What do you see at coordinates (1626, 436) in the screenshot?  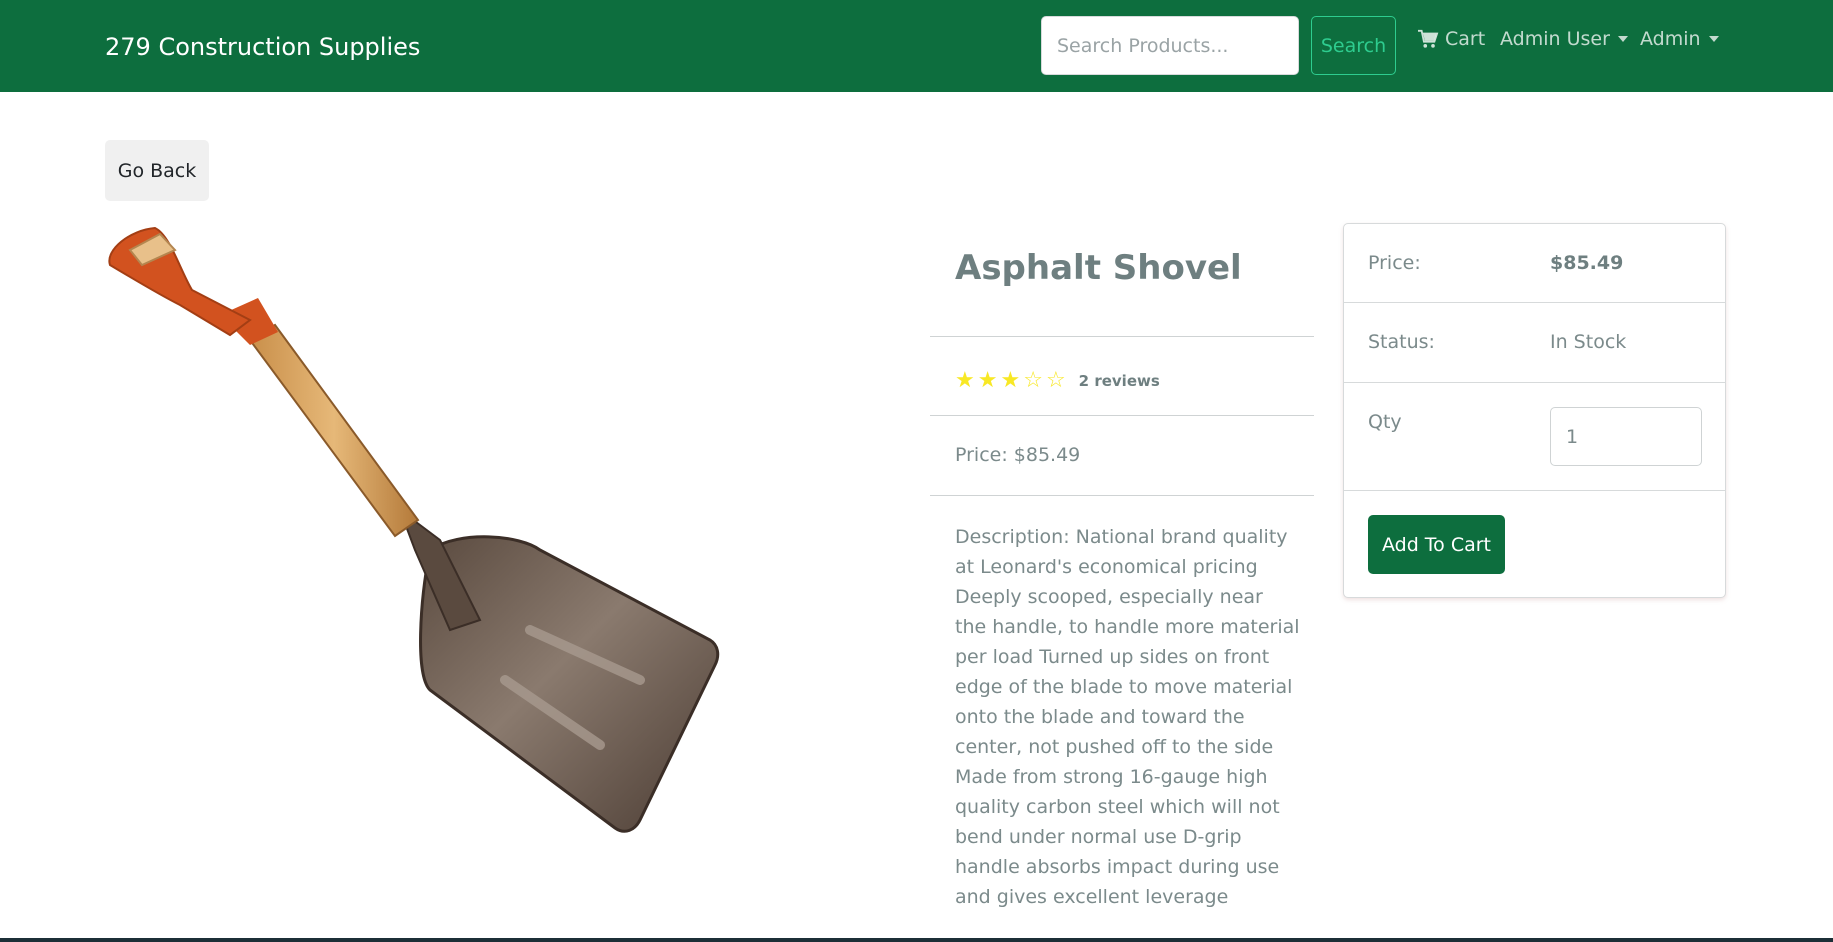 I see `qty-select` at bounding box center [1626, 436].